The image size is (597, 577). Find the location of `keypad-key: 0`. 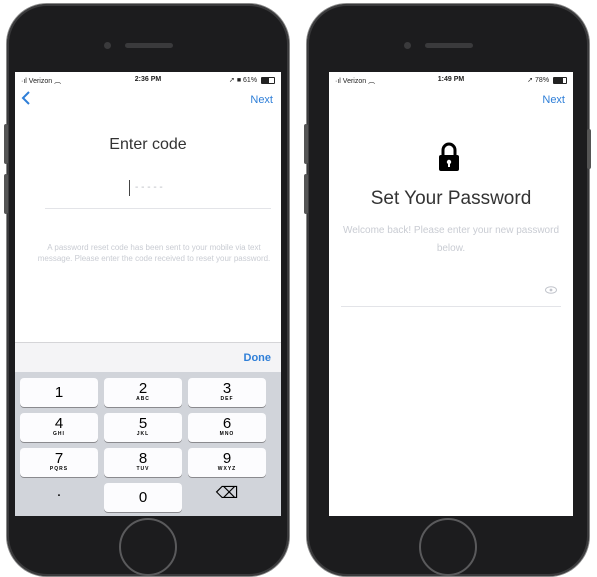

keypad-key: 0 is located at coordinates (143, 497).